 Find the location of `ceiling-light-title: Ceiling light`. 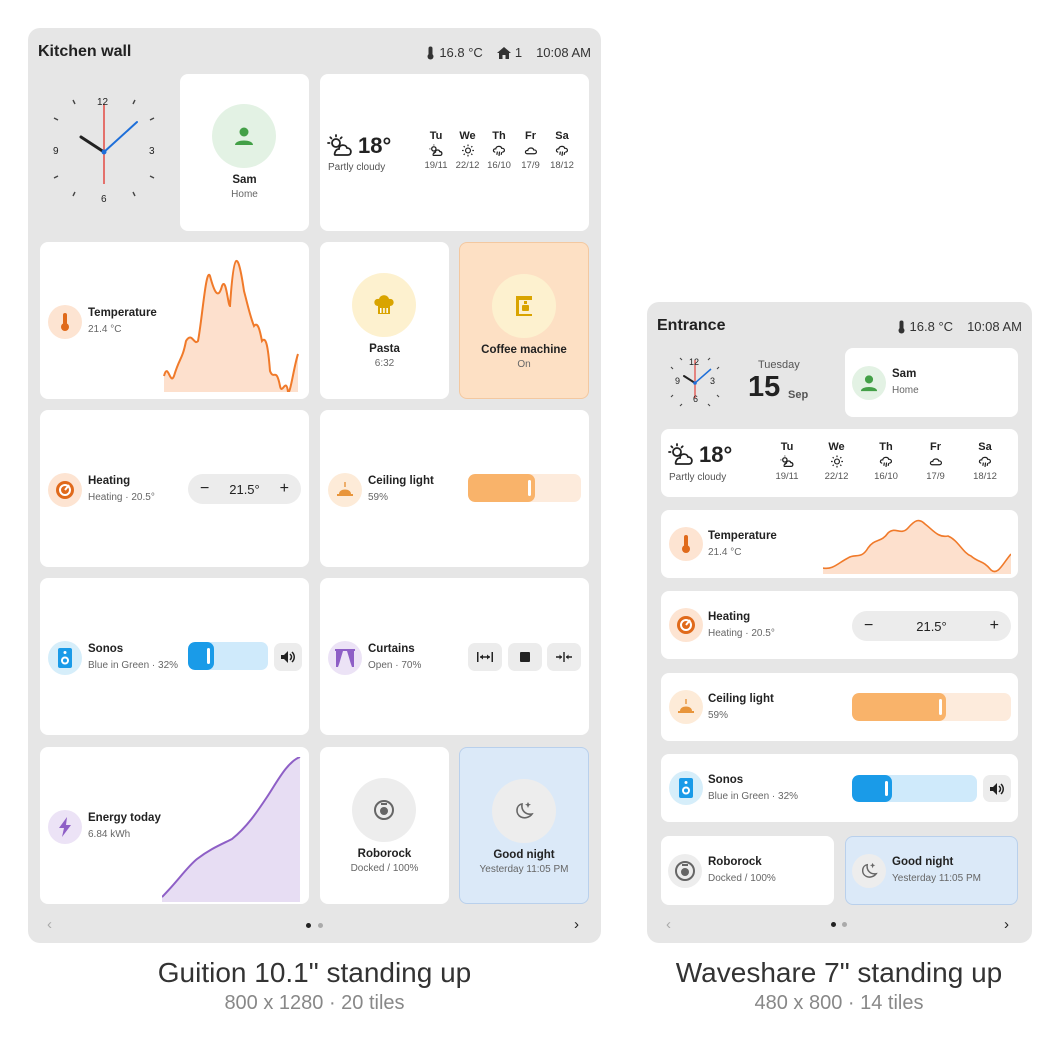

ceiling-light-title: Ceiling light is located at coordinates (401, 481).